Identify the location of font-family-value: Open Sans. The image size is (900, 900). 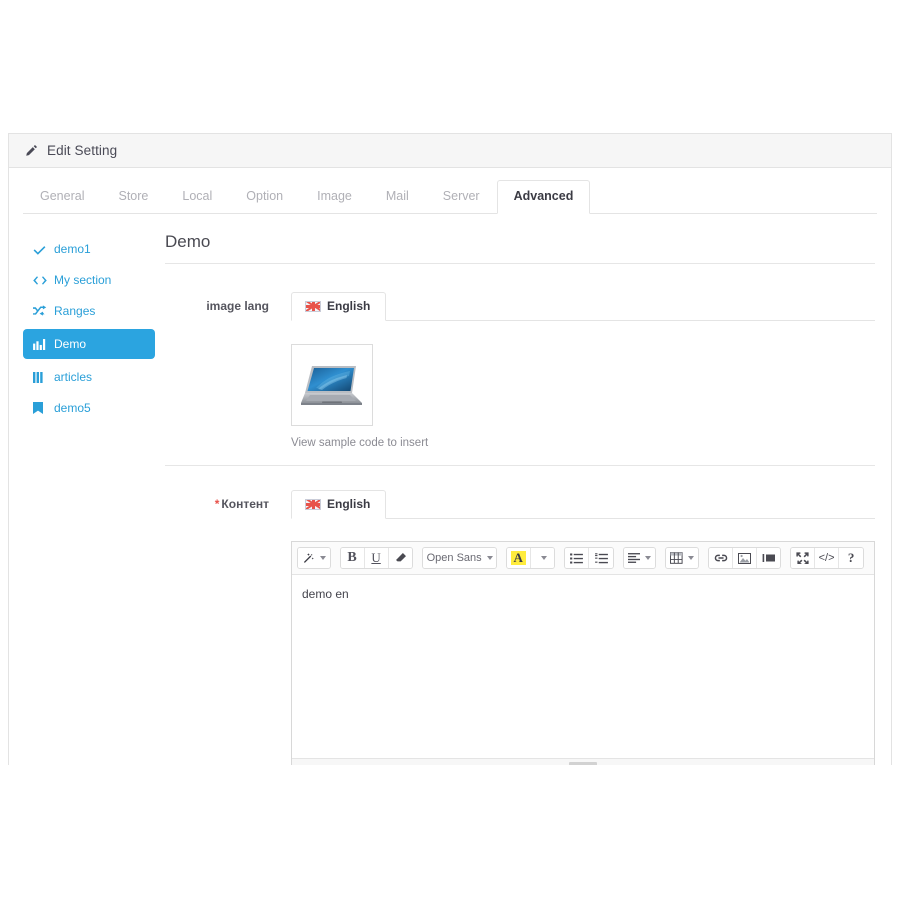
(454, 558).